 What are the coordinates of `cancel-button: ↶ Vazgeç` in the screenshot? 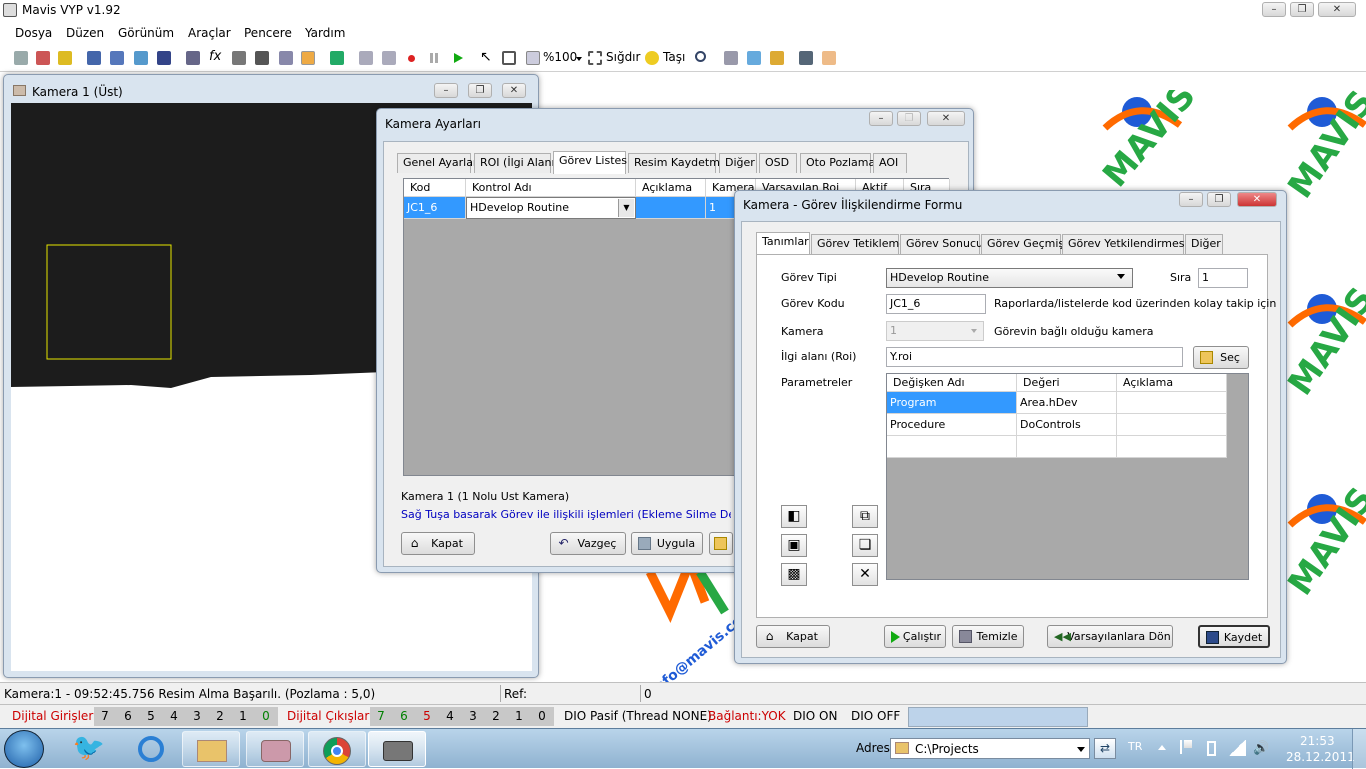 It's located at (588, 543).